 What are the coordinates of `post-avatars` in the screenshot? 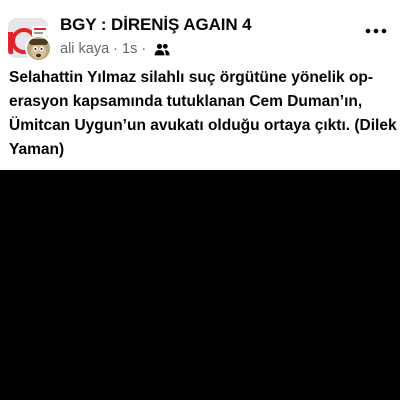 It's located at (30, 40).